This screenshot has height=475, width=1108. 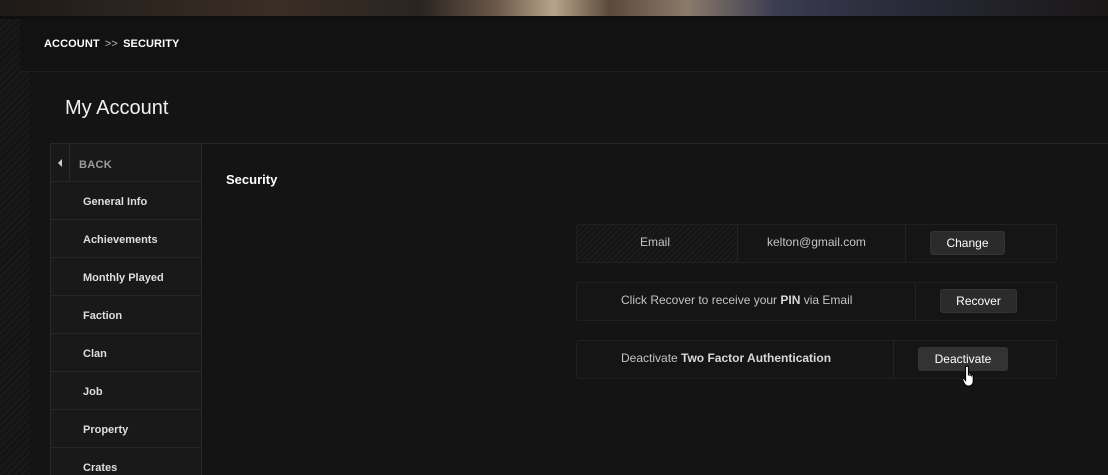 I want to click on two-factor-text-cell: Deactivate Two Factor Authentication, so click(x=735, y=359).